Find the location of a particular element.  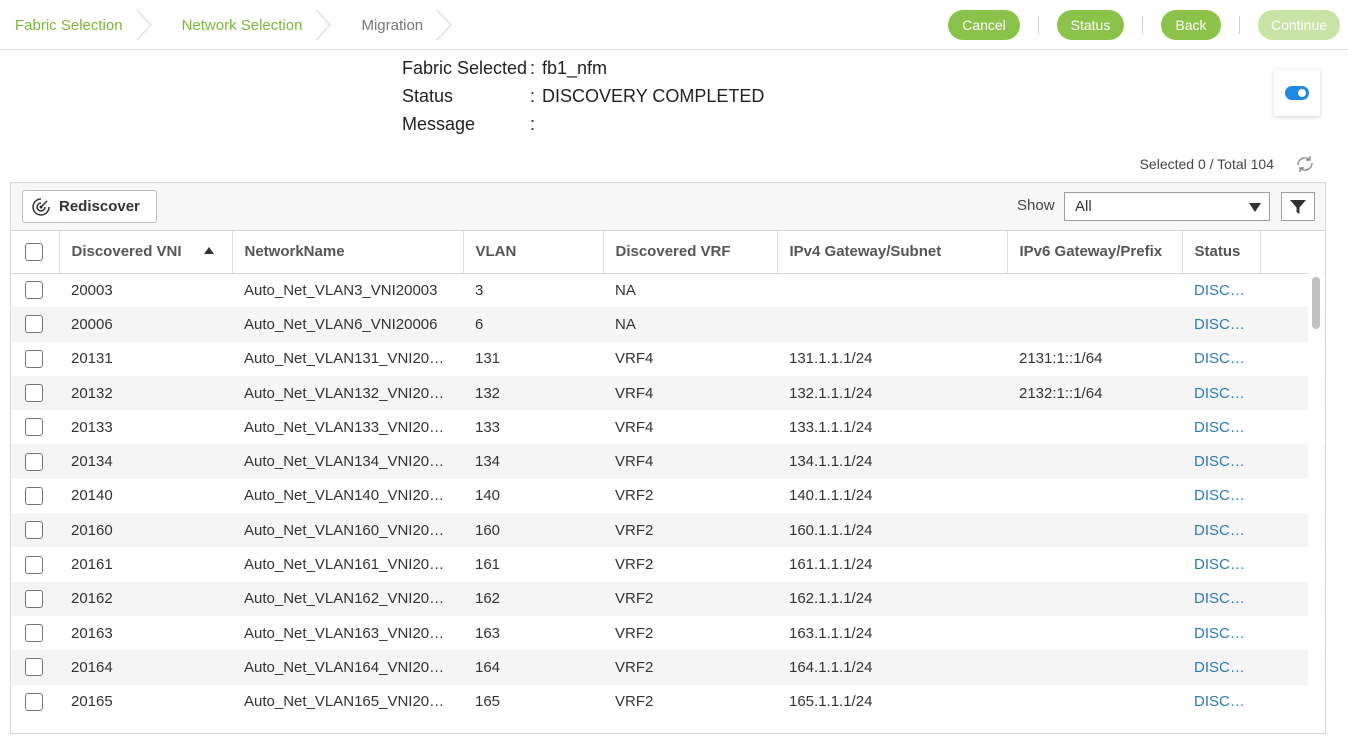

column-header-discovered-vrf: Discovered VRF is located at coordinates (690, 252).